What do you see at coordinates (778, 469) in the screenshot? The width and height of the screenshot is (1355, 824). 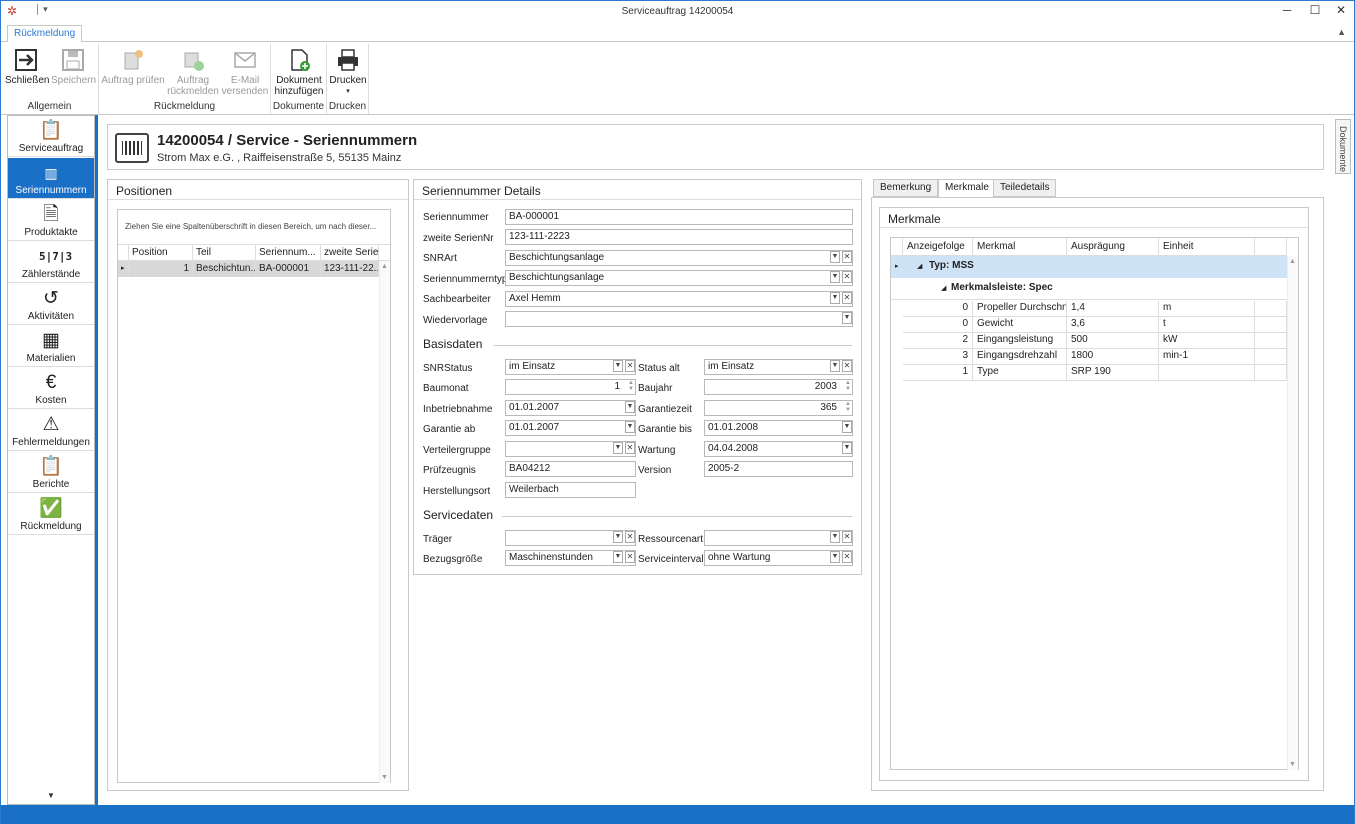 I see `version-field: 2005-2` at bounding box center [778, 469].